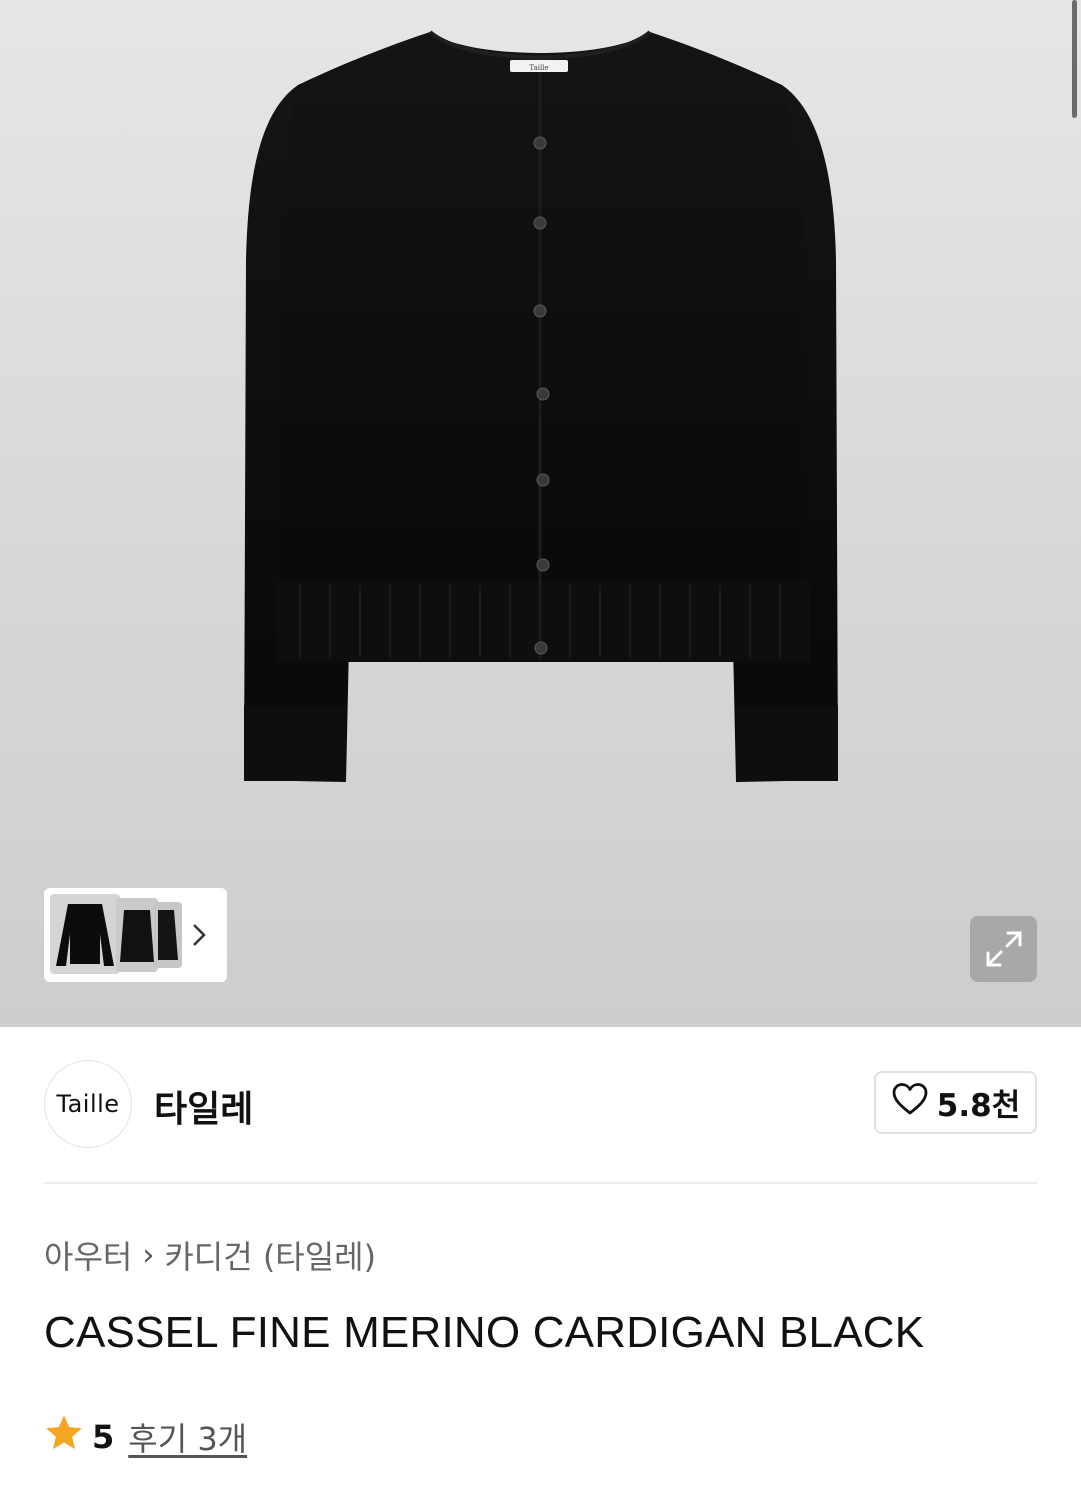 Image resolution: width=1081 pixels, height=1500 pixels. Describe the element at coordinates (538, 68) in the screenshot. I see `garment-label: Taille` at that location.